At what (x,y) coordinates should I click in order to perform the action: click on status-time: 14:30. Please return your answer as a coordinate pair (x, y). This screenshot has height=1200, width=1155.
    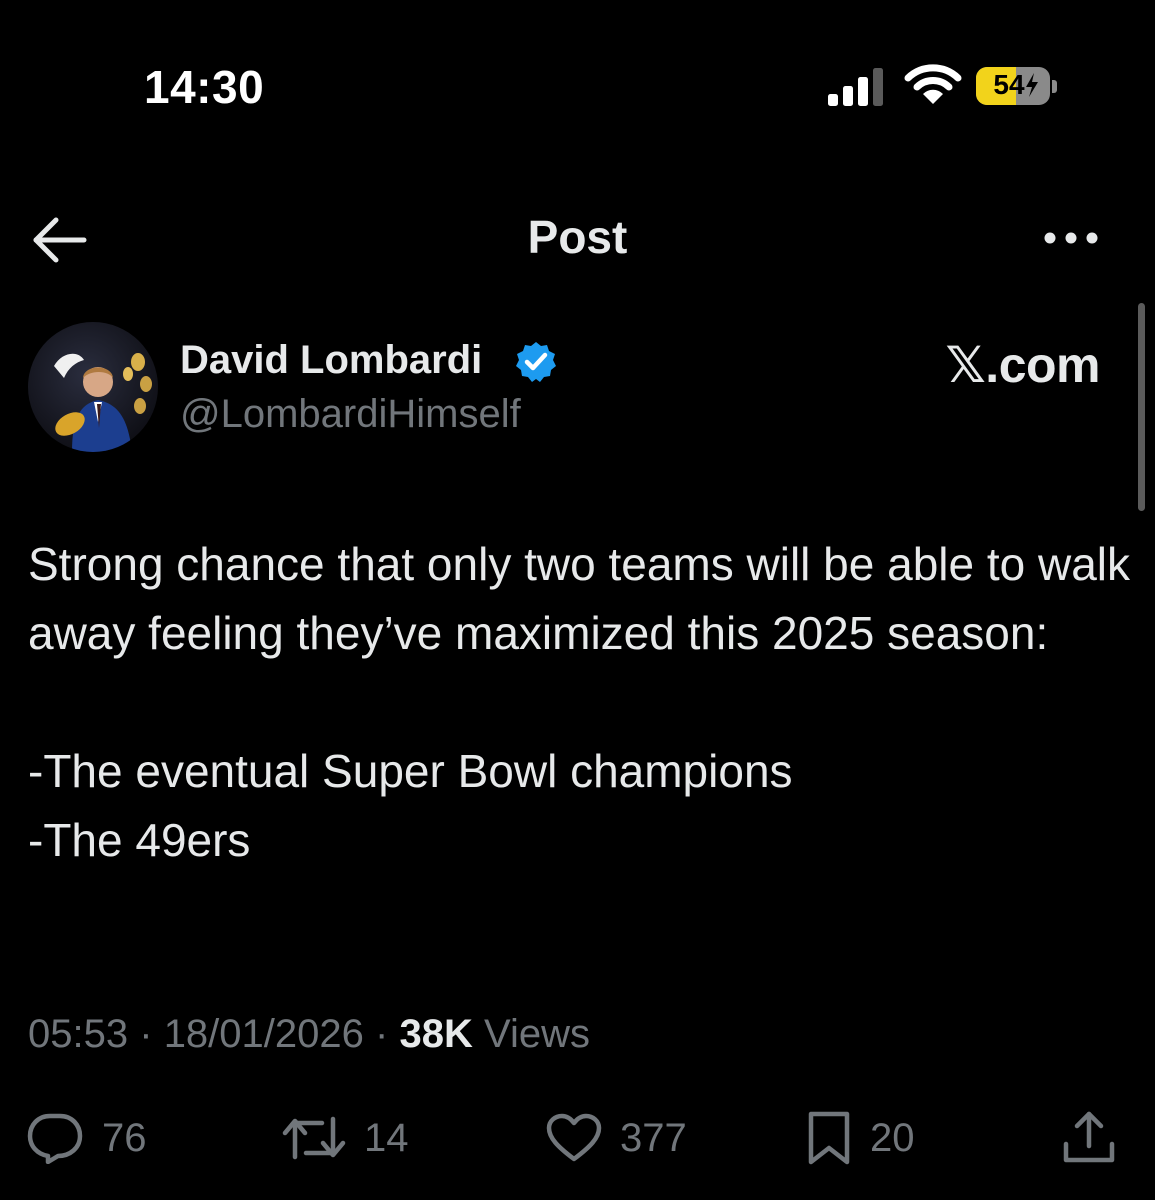
    Looking at the image, I should click on (204, 87).